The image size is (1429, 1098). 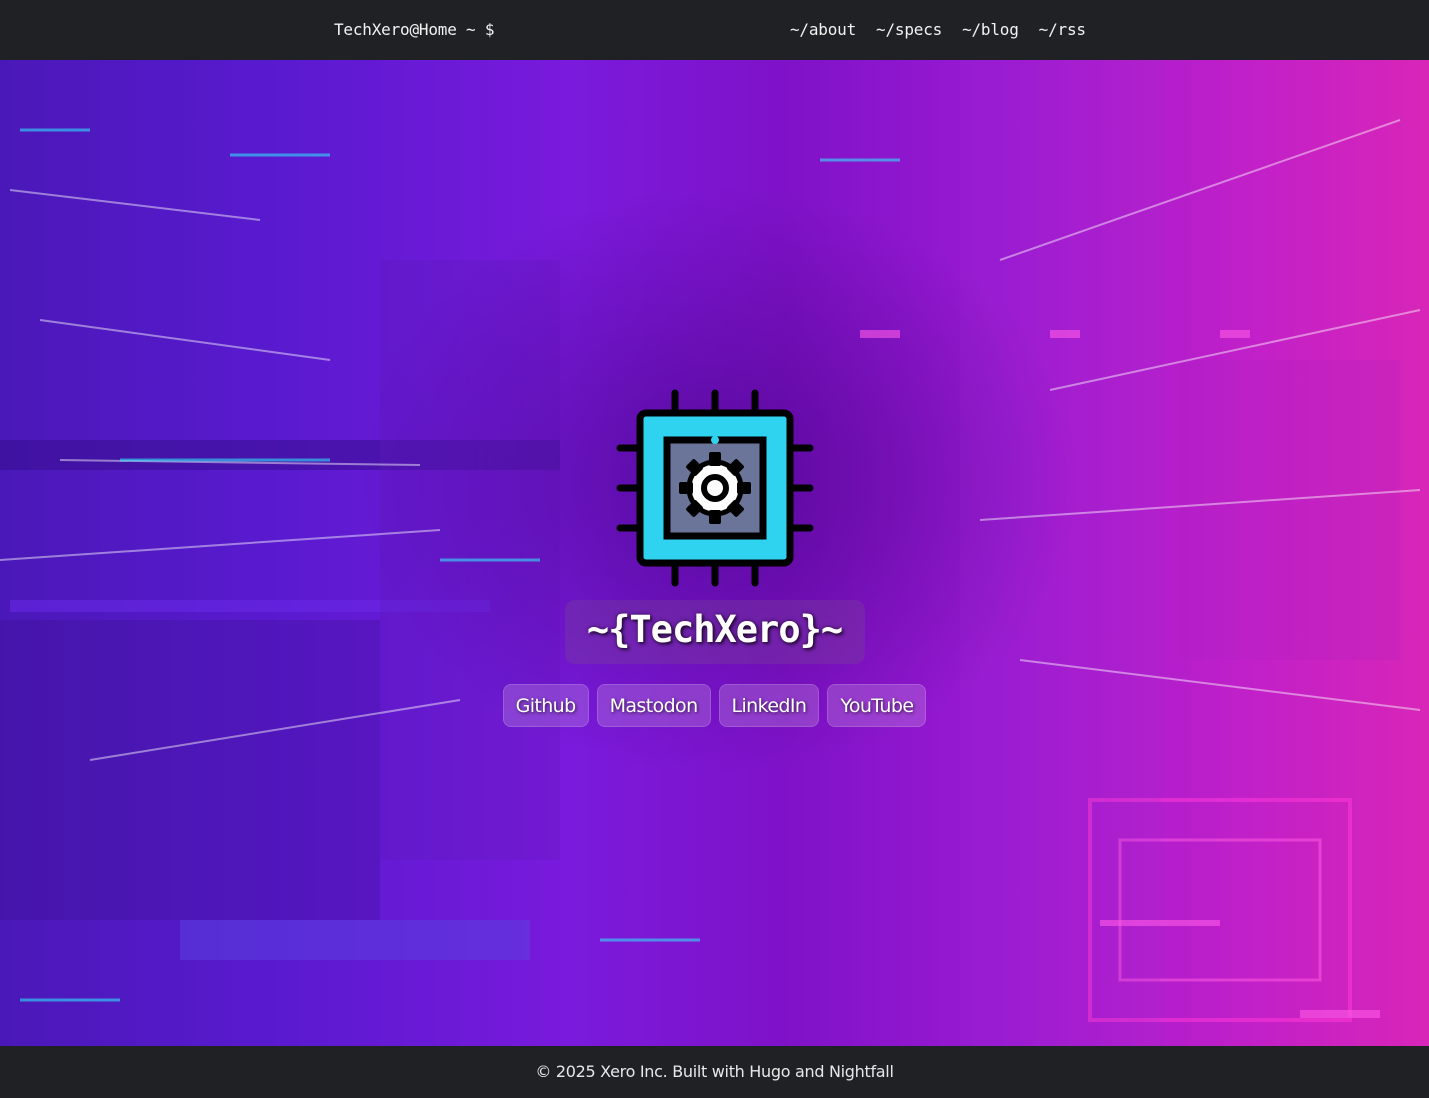 What do you see at coordinates (715, 488) in the screenshot?
I see `cpu-gear-icon` at bounding box center [715, 488].